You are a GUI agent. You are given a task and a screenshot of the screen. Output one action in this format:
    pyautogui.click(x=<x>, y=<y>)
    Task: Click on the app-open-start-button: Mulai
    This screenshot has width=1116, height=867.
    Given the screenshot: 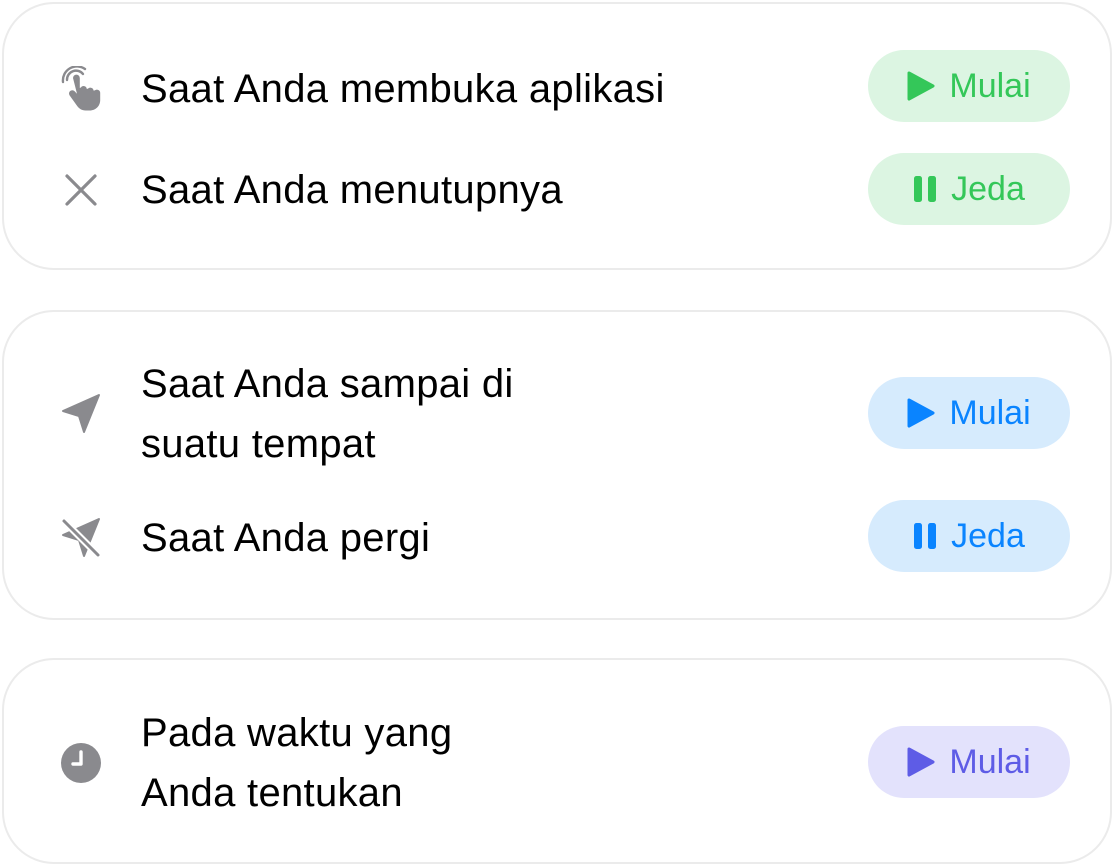 What is the action you would take?
    pyautogui.click(x=969, y=86)
    